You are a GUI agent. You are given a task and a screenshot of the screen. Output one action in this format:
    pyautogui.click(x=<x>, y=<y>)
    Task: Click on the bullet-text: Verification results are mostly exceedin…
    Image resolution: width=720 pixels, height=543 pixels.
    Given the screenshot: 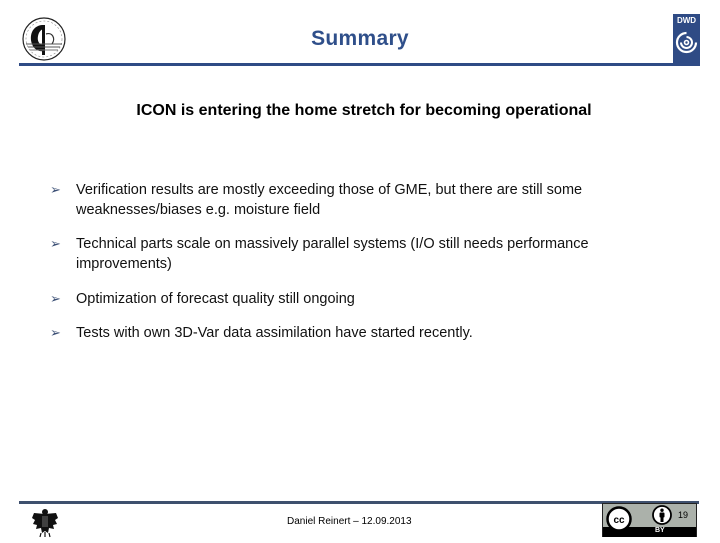 What is the action you would take?
    pyautogui.click(x=329, y=200)
    